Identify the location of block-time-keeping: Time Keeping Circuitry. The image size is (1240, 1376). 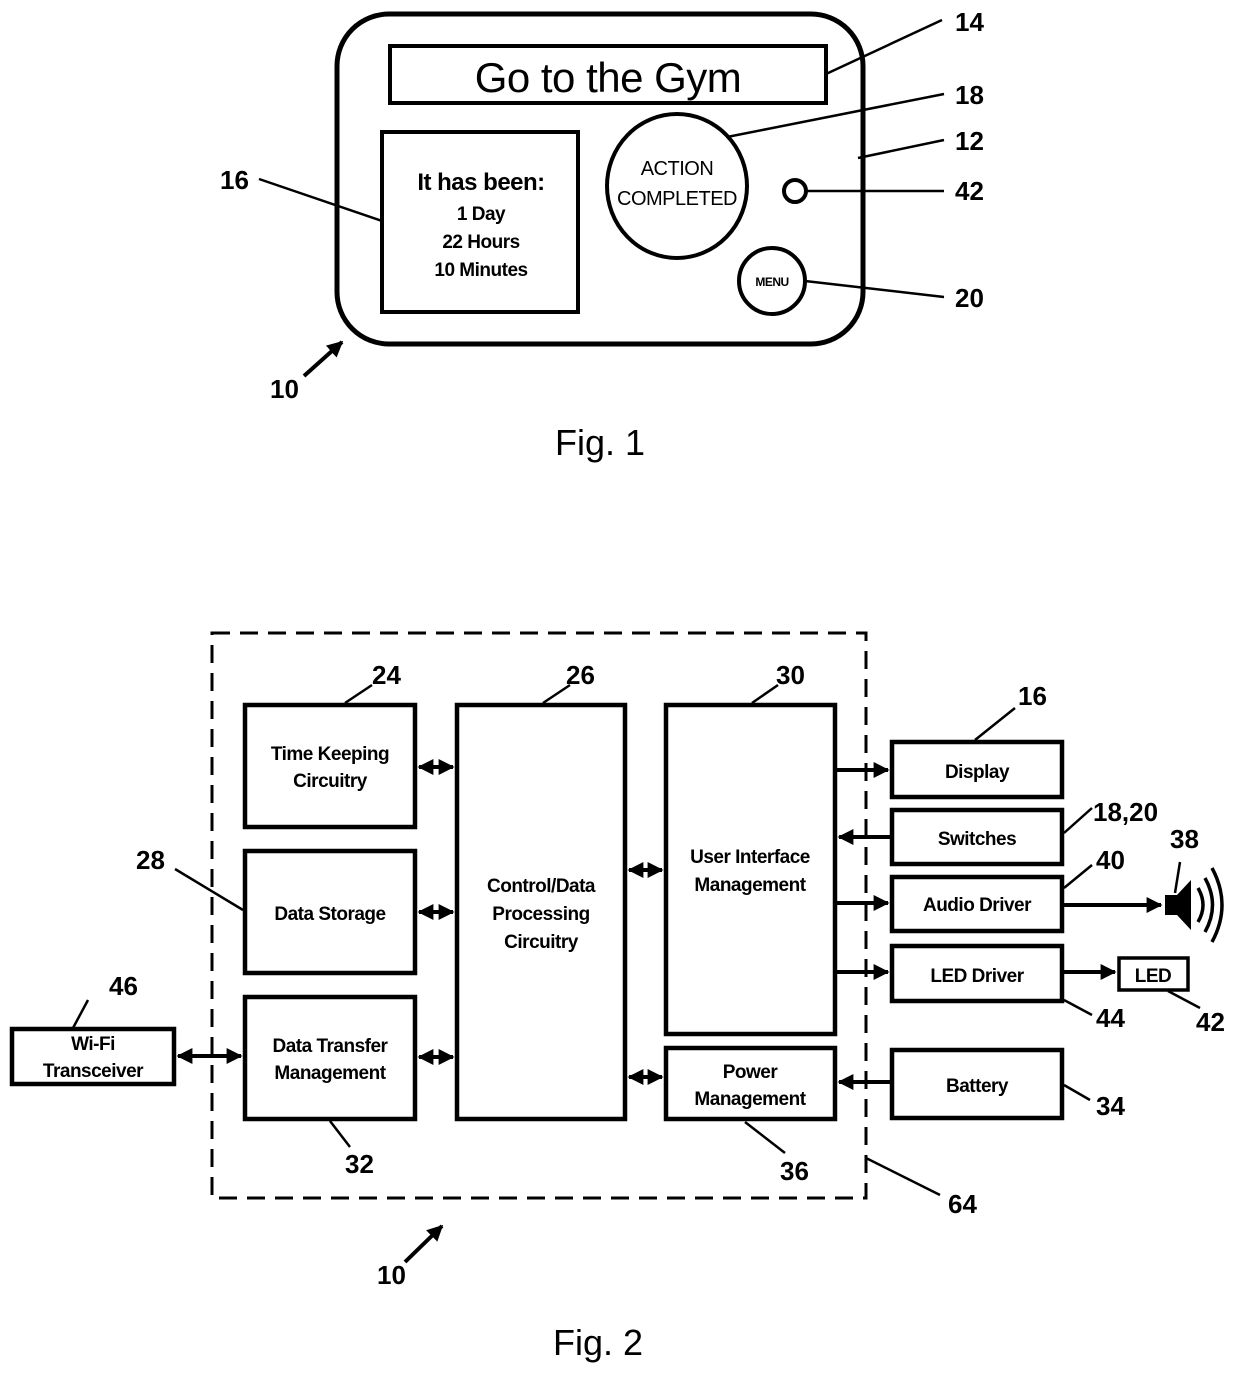
(330, 766).